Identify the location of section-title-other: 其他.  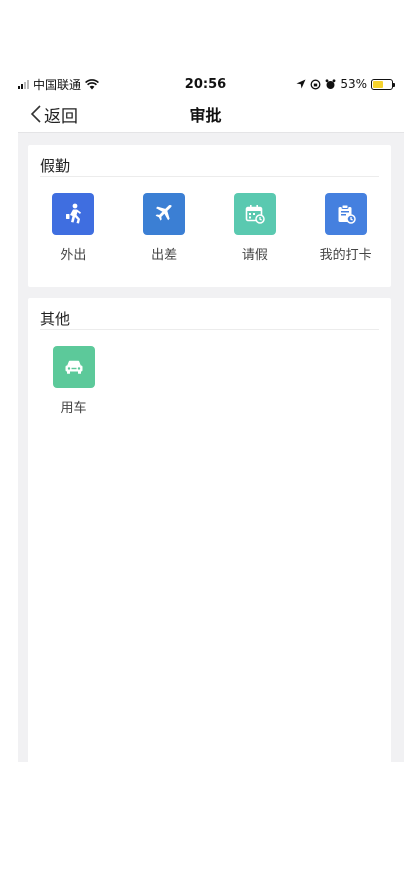
(209, 314).